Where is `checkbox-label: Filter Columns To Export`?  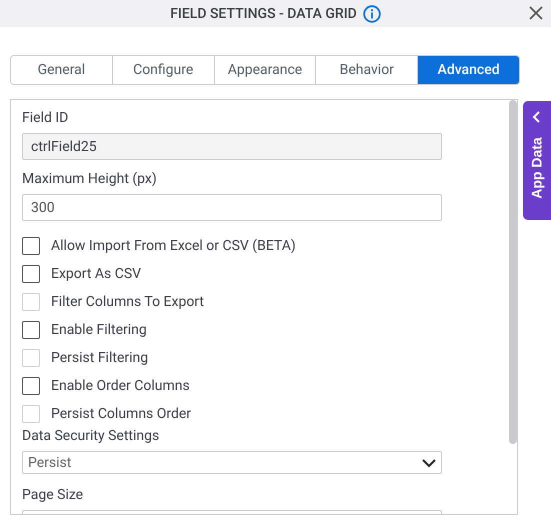 checkbox-label: Filter Columns To Export is located at coordinates (127, 302).